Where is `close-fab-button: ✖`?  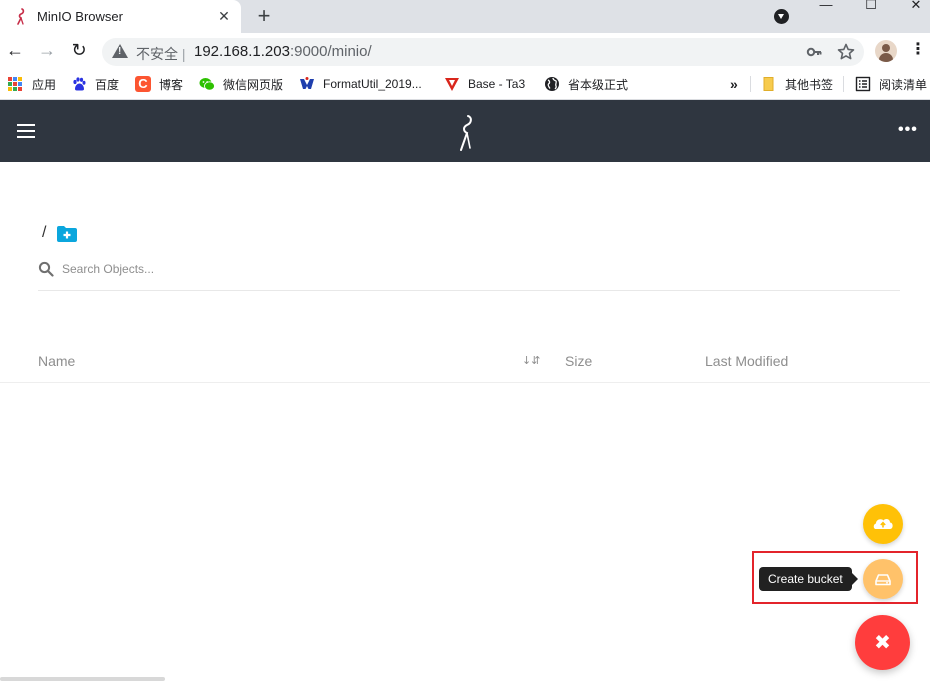
close-fab-button: ✖ is located at coordinates (882, 642).